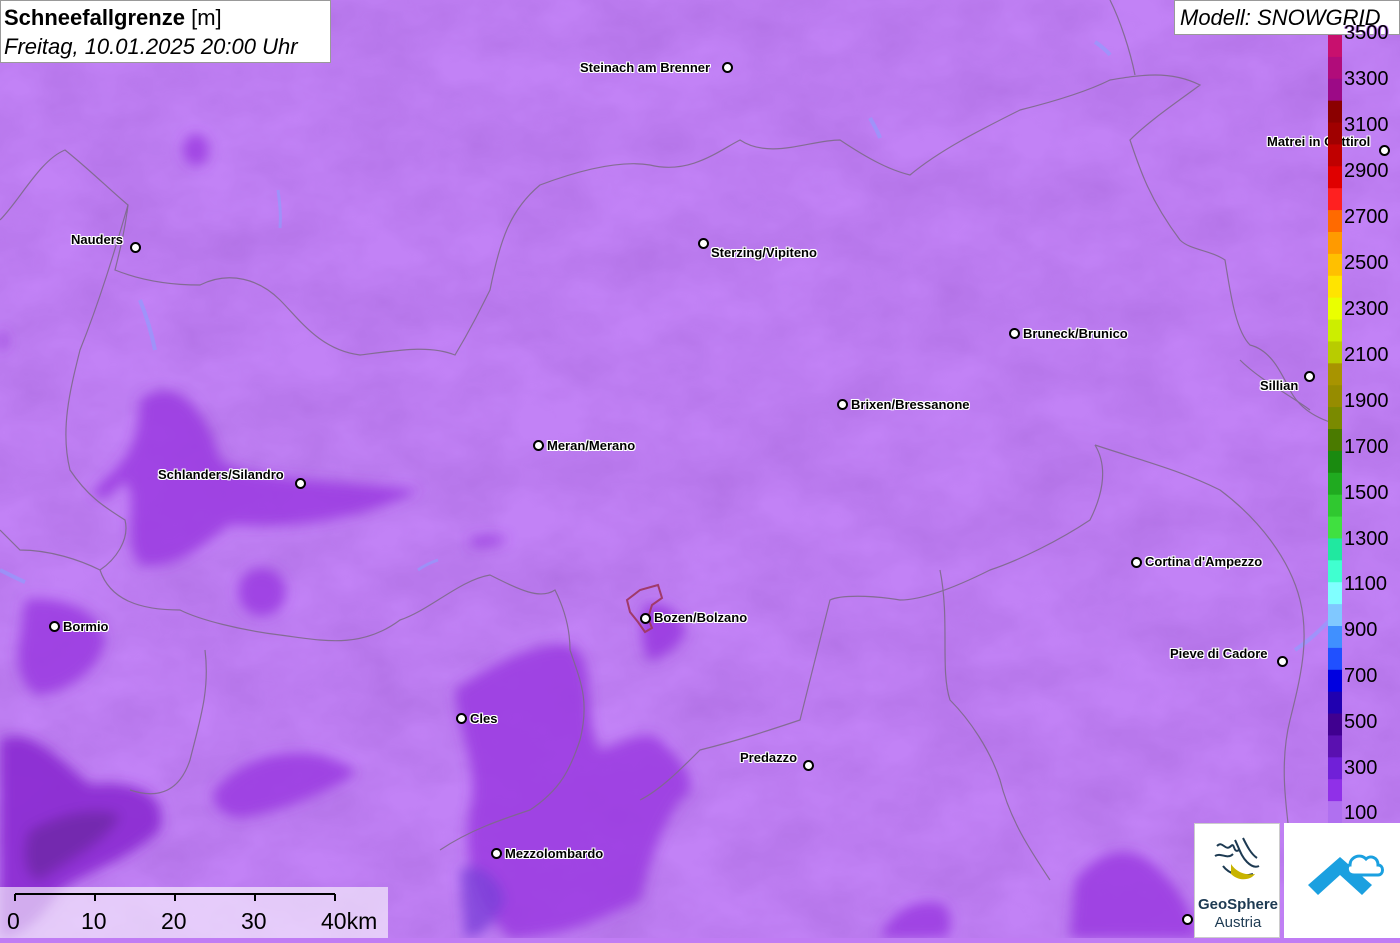  Describe the element at coordinates (1366, 171) in the screenshot. I see `legend-label: 2900` at that location.